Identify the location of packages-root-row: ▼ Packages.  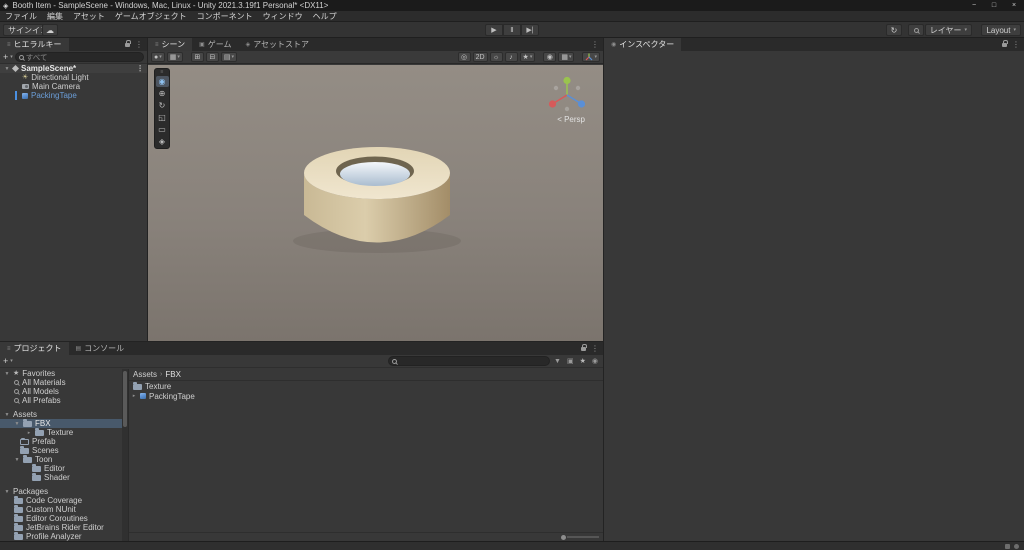
(61, 491).